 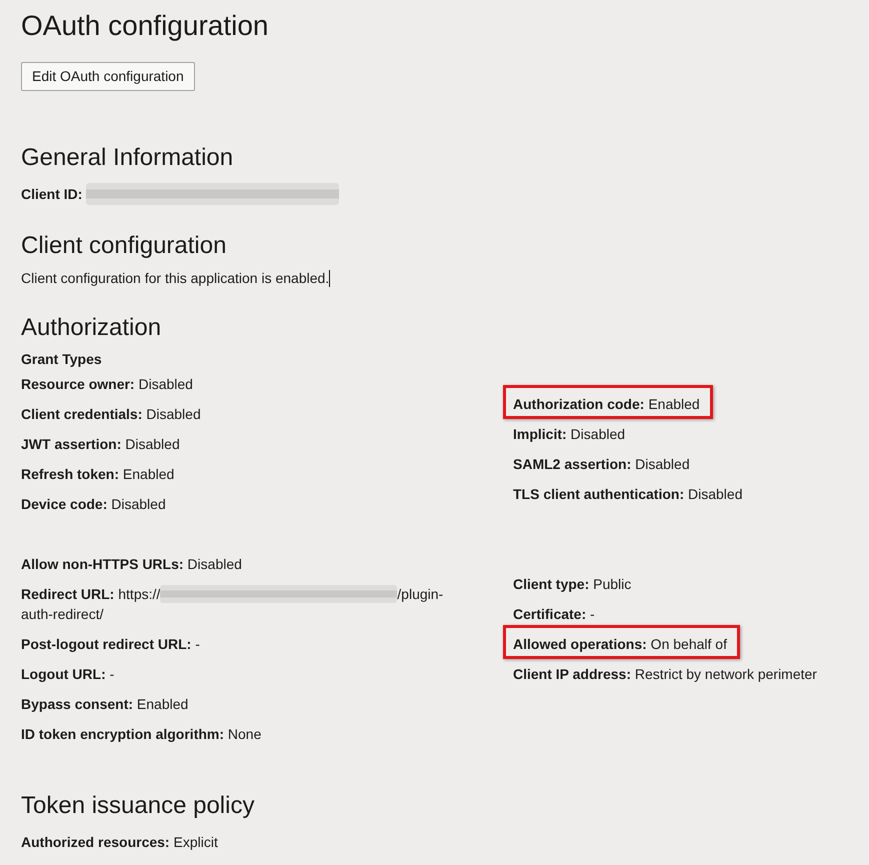 What do you see at coordinates (601, 464) in the screenshot?
I see `field-text: SAML2 assertion: Disabled` at bounding box center [601, 464].